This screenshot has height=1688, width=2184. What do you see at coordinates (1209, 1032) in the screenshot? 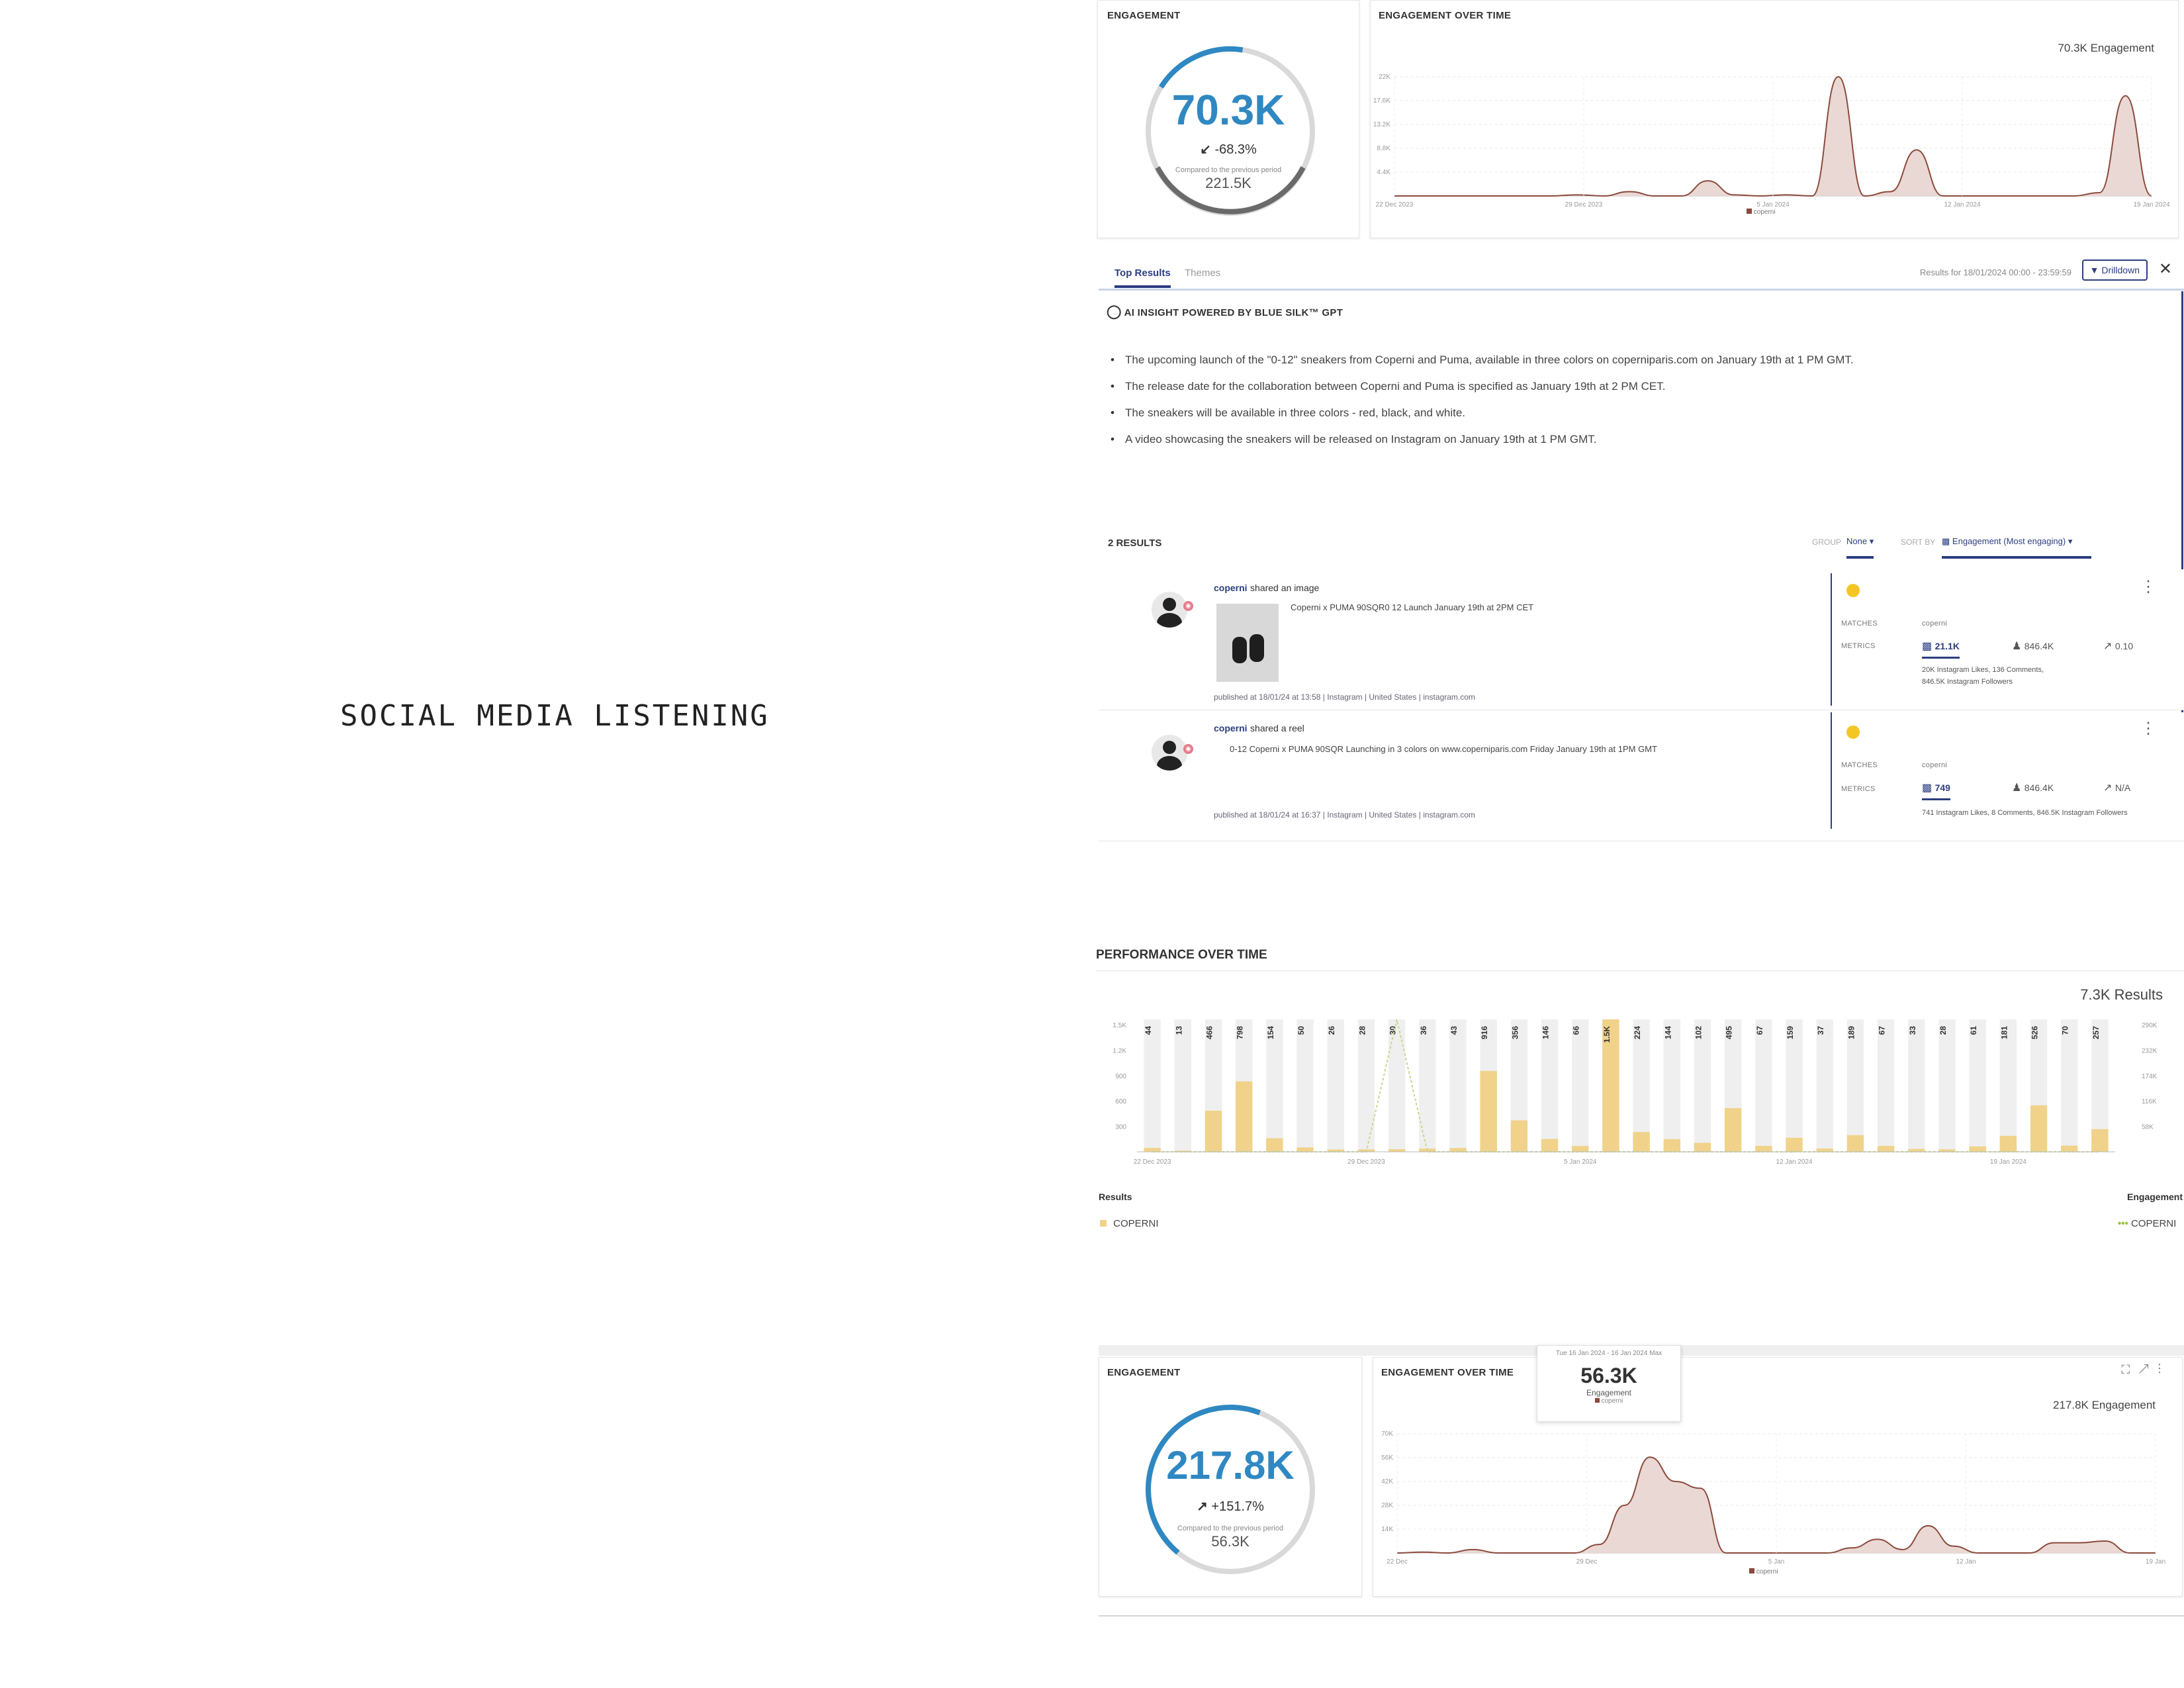
I see `bar-data-label: 466` at bounding box center [1209, 1032].